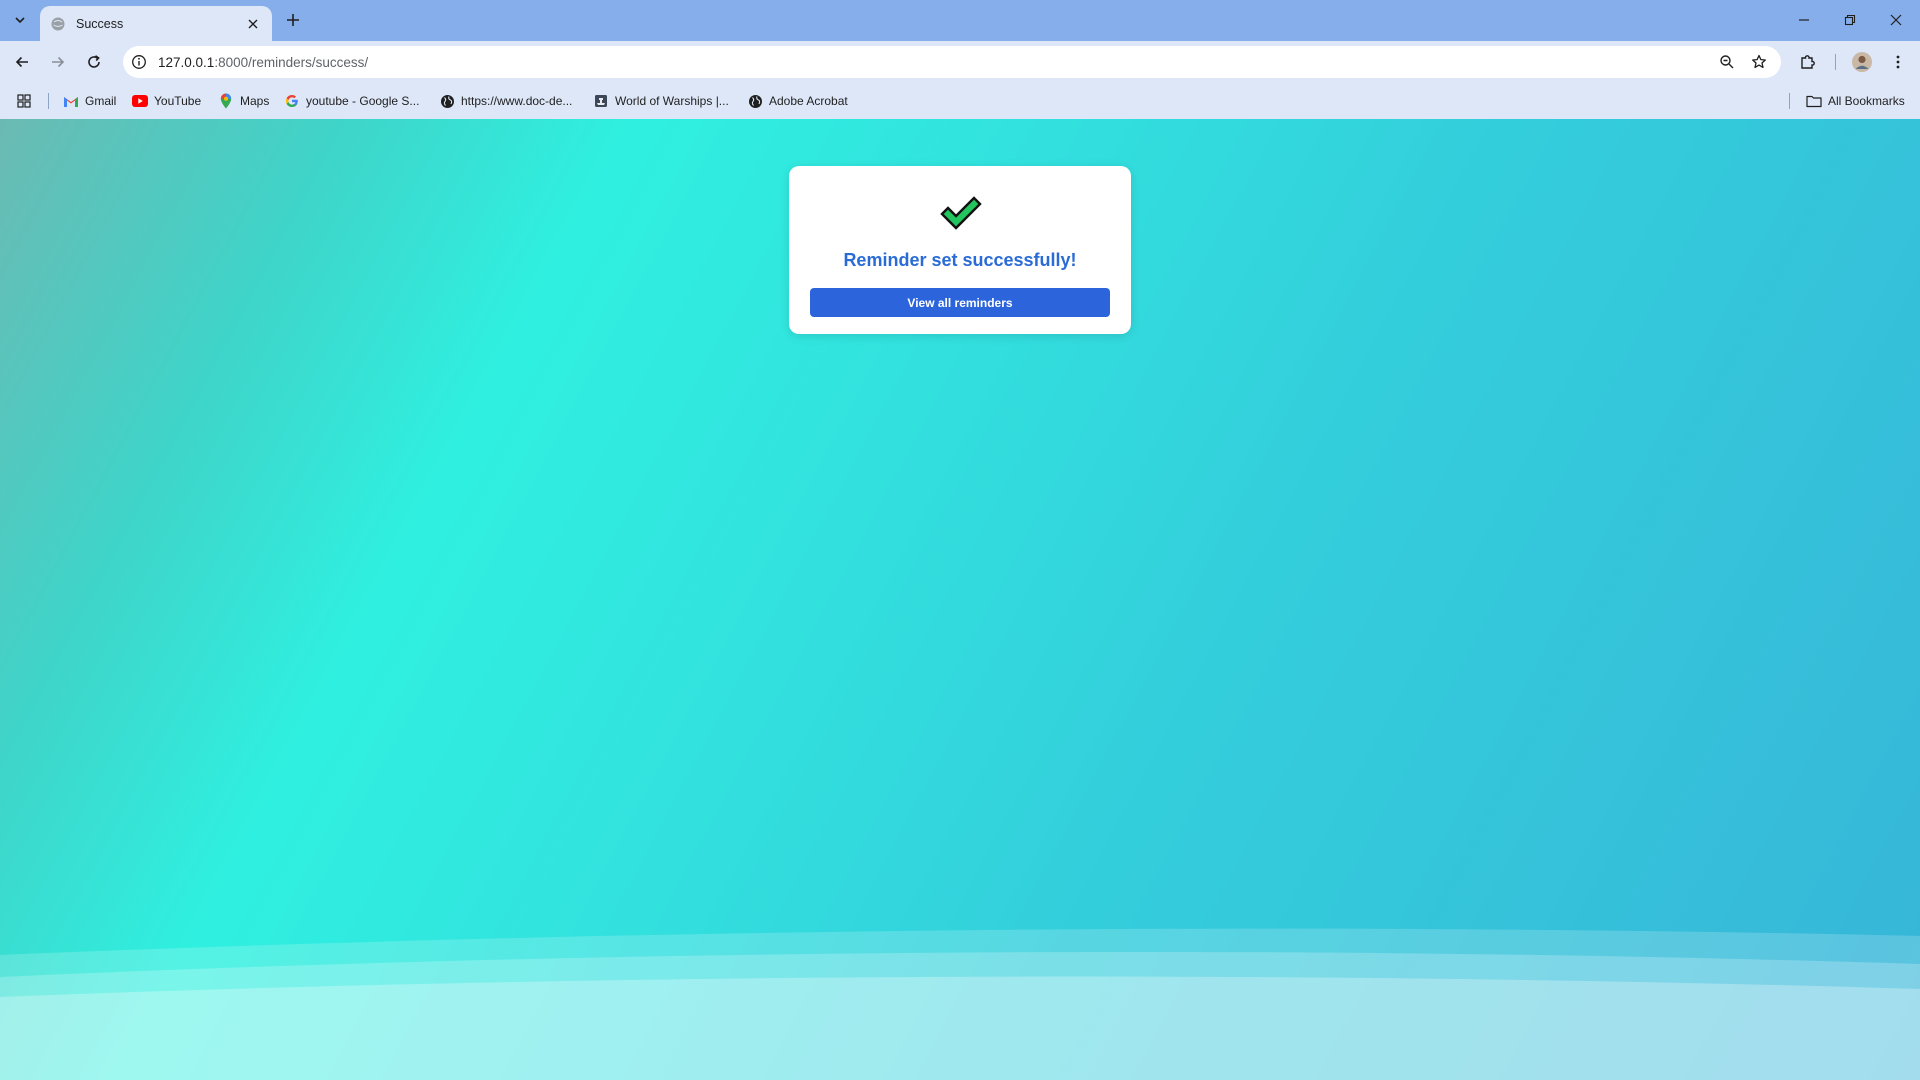 The width and height of the screenshot is (1920, 1080). I want to click on bookmark-maps: Maps, so click(243, 101).